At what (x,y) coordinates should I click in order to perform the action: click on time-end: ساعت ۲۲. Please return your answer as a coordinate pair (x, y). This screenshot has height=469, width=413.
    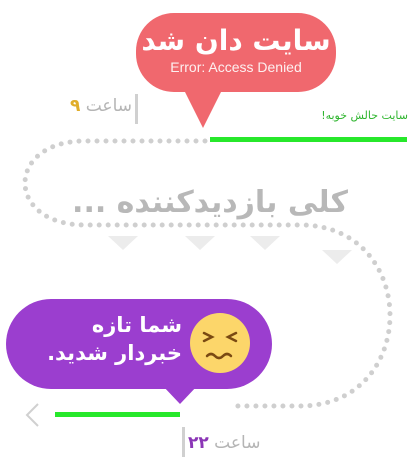
    Looking at the image, I should click on (238, 443).